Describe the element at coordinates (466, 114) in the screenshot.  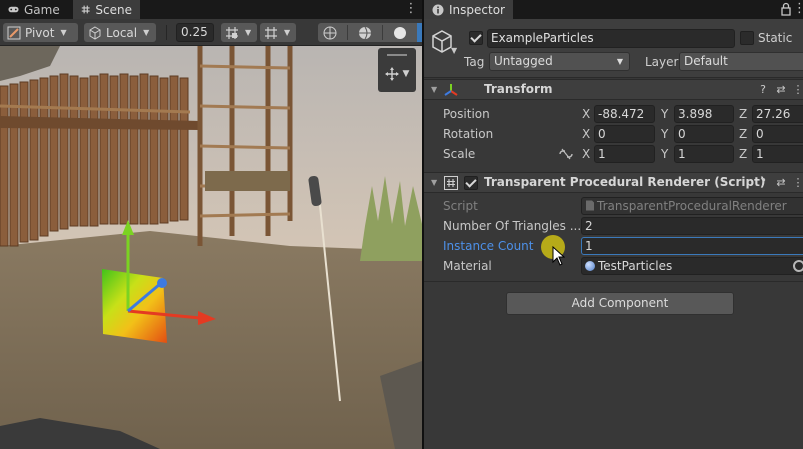
I see `position-label: Position` at that location.